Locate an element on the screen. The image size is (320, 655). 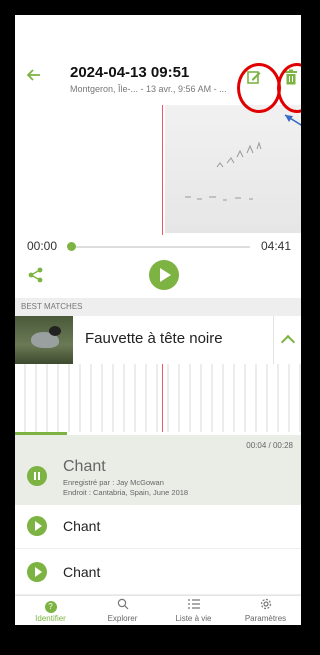
nav-explorer: Explorer is located at coordinates (122, 610).